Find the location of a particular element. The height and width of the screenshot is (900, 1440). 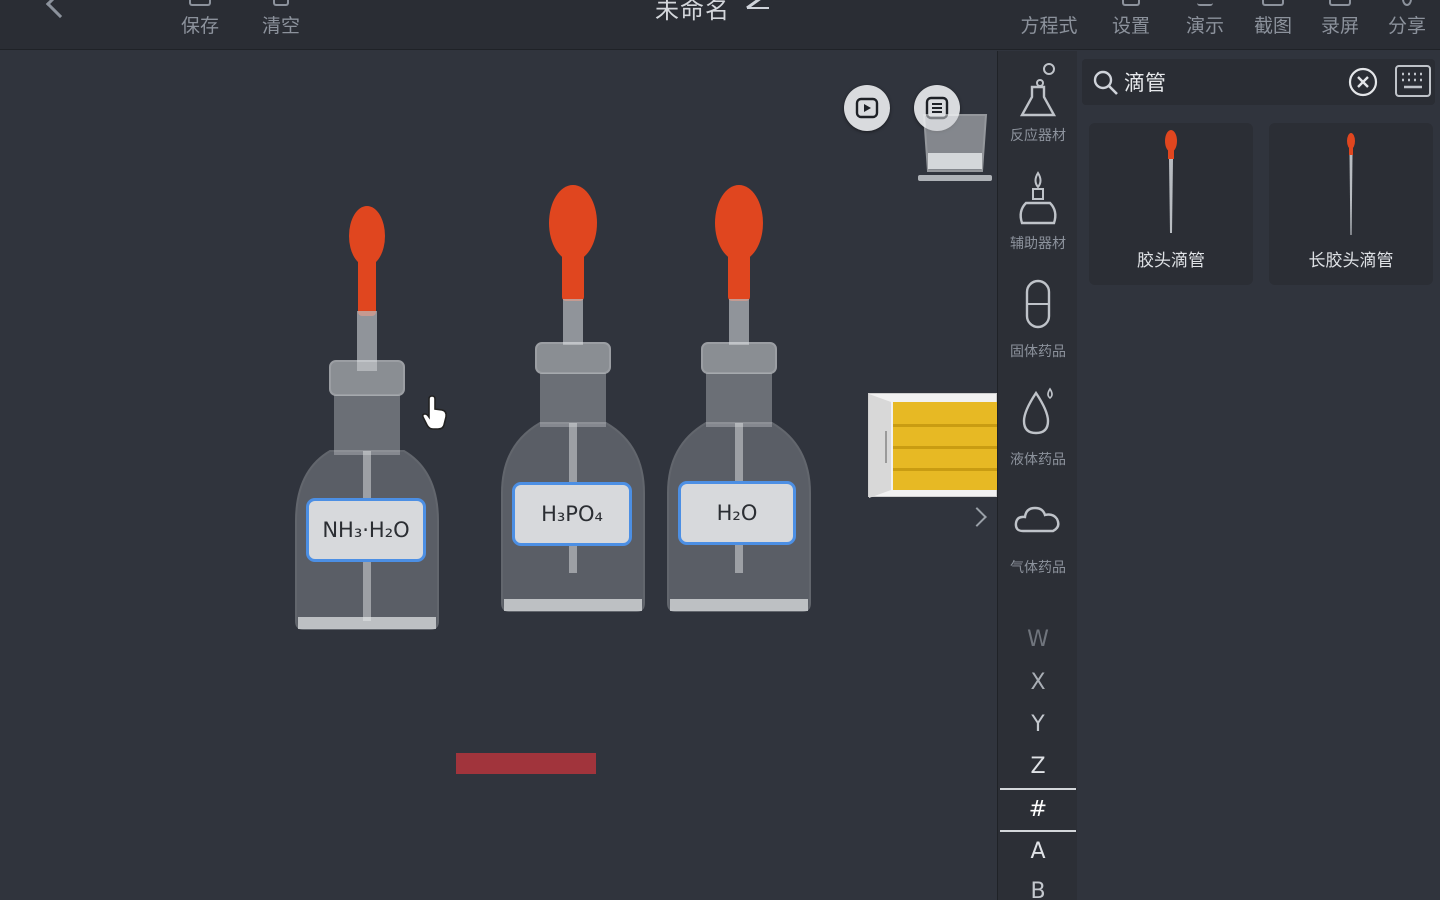

equation-button: 方程式 is located at coordinates (1049, 25).